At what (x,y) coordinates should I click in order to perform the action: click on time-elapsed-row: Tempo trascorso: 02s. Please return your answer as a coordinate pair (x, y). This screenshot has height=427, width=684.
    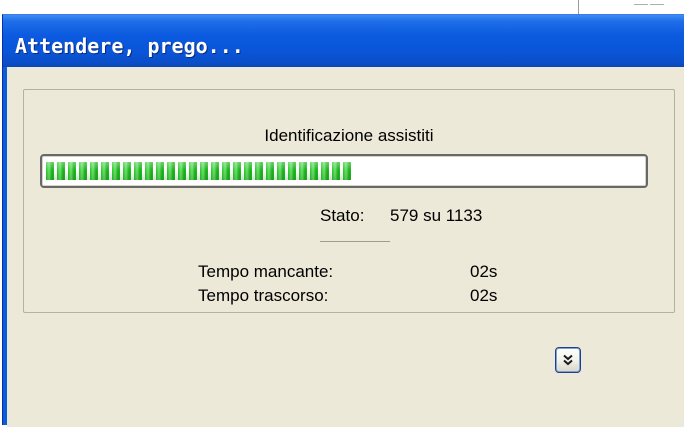
    Looking at the image, I should click on (349, 297).